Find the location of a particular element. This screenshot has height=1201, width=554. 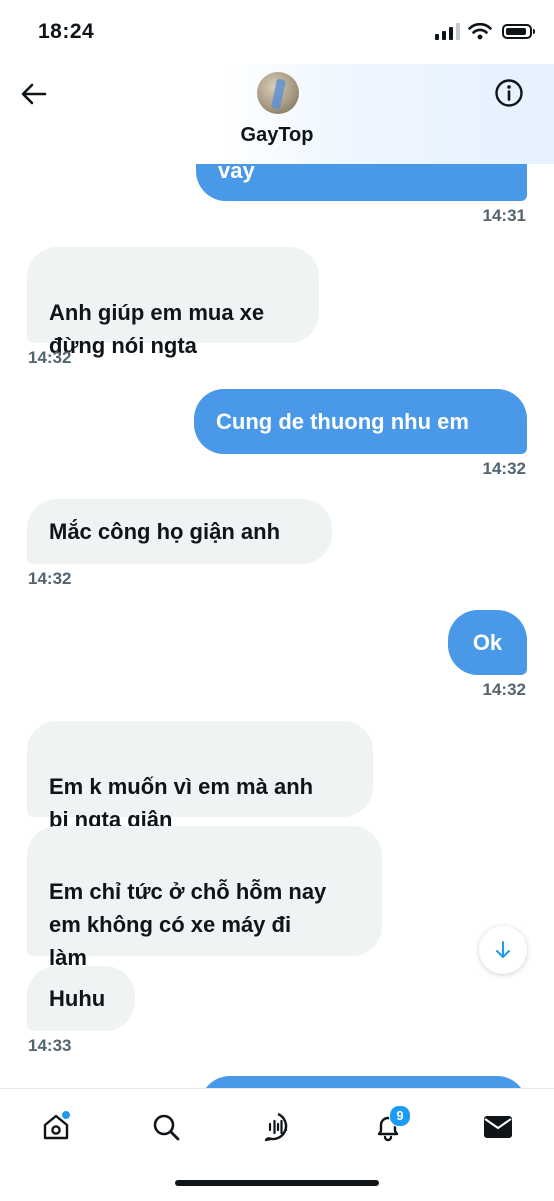

message-bubble-outgoing: Cung de thuong nhu em is located at coordinates (360, 421).